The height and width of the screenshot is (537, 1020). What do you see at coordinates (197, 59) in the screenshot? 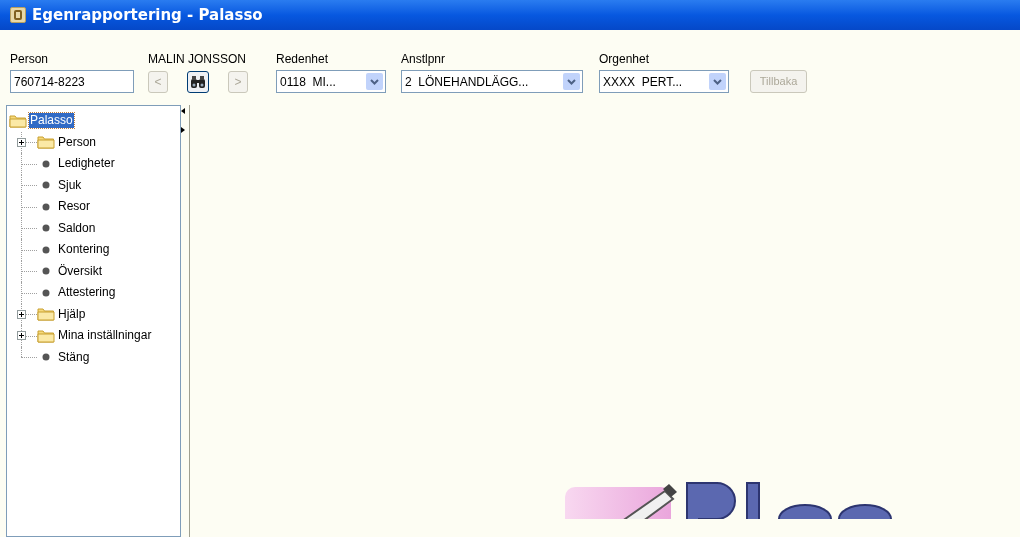
I see `person-name: MALIN JONSSON` at bounding box center [197, 59].